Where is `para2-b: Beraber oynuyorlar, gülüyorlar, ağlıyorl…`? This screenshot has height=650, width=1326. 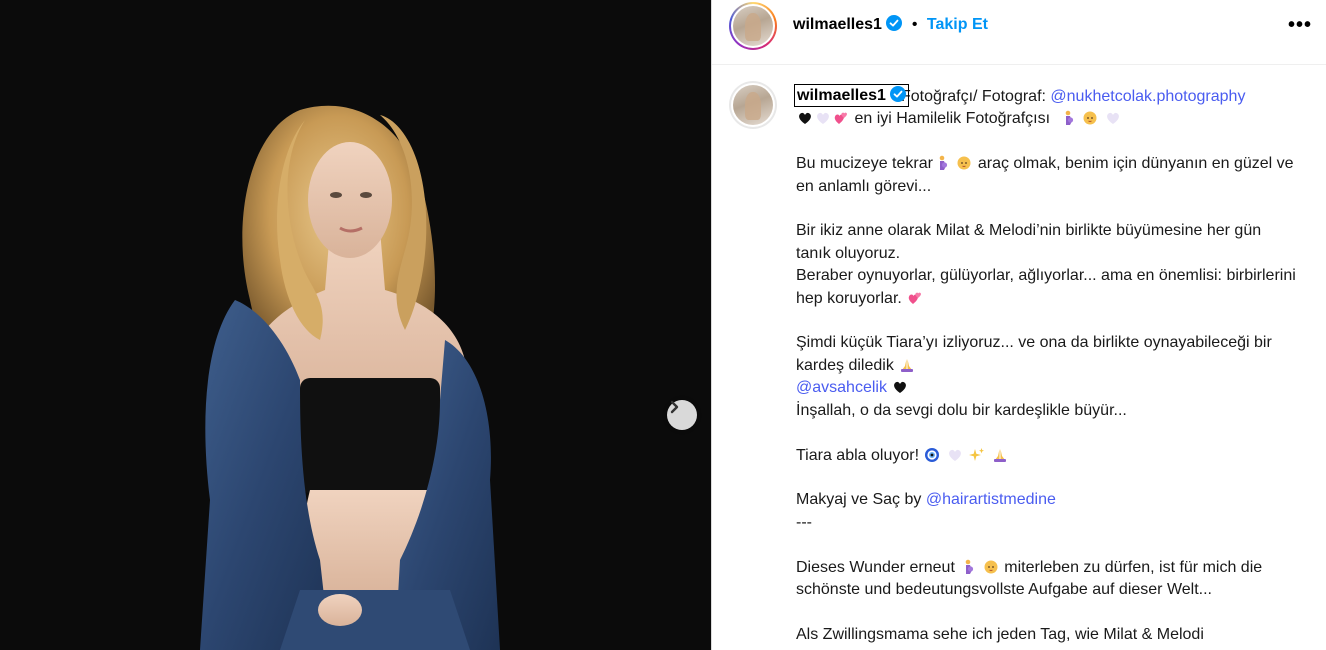 para2-b: Beraber oynuyorlar, gülüyorlar, ağlıyorl… is located at coordinates (1048, 287).